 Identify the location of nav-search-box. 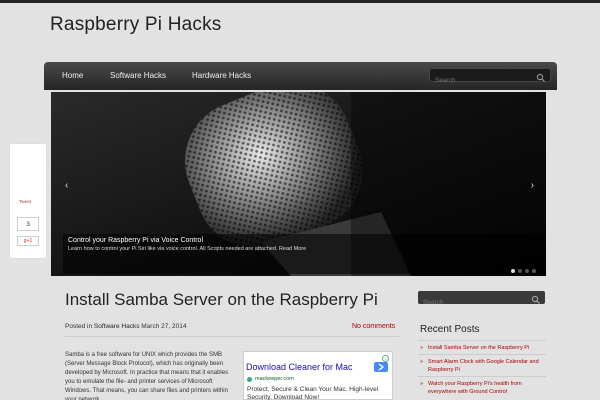
(490, 77).